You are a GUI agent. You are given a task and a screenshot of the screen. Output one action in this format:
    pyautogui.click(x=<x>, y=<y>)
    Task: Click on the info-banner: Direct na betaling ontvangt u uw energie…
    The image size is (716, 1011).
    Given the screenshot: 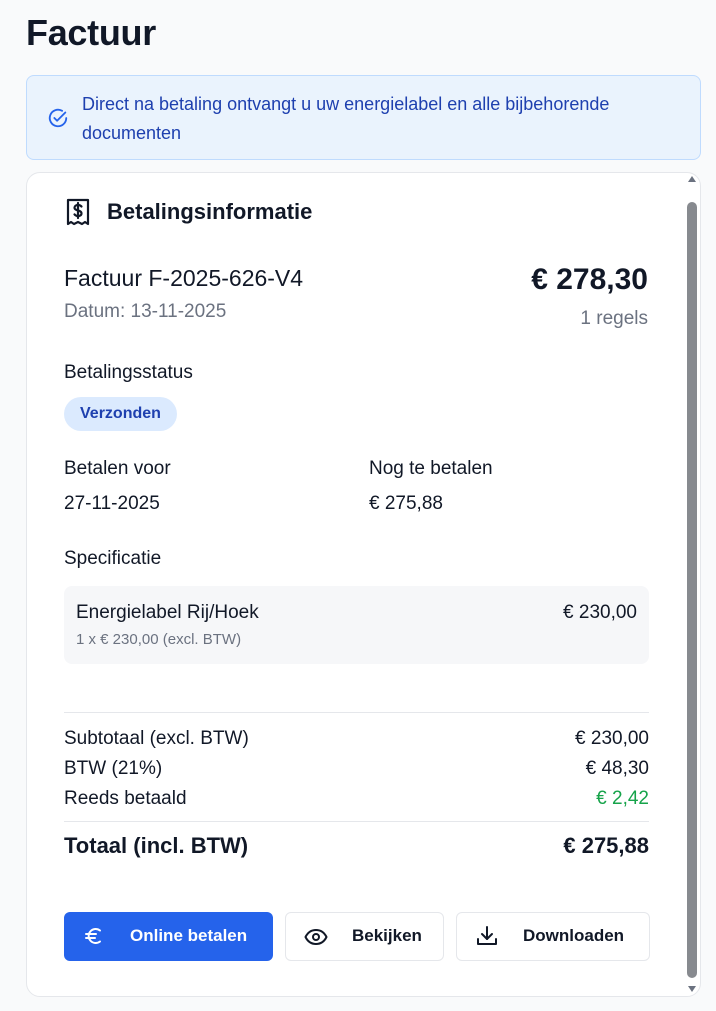 What is the action you would take?
    pyautogui.click(x=363, y=117)
    